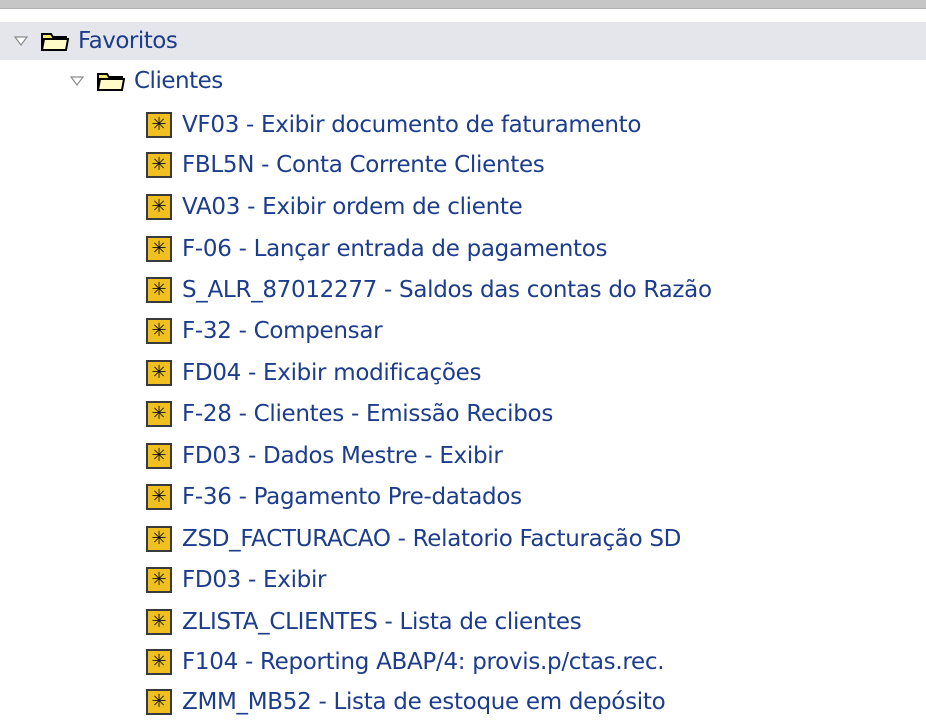 The width and height of the screenshot is (926, 722). I want to click on transaction-label: ZMM_MB52 - Lista de estoque em depósito, so click(424, 702).